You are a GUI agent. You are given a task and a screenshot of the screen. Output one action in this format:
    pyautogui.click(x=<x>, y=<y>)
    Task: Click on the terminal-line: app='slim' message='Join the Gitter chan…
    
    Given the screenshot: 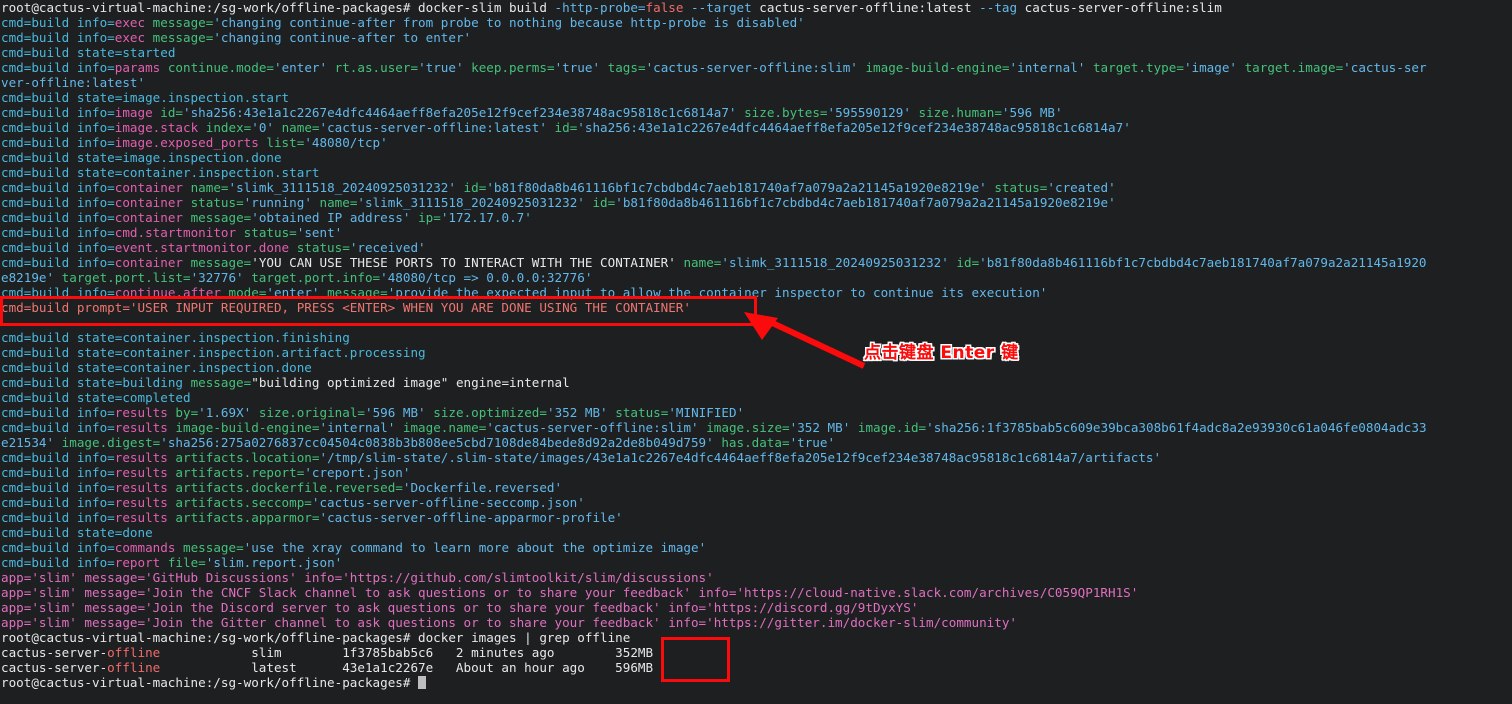 What is the action you would take?
    pyautogui.click(x=509, y=622)
    